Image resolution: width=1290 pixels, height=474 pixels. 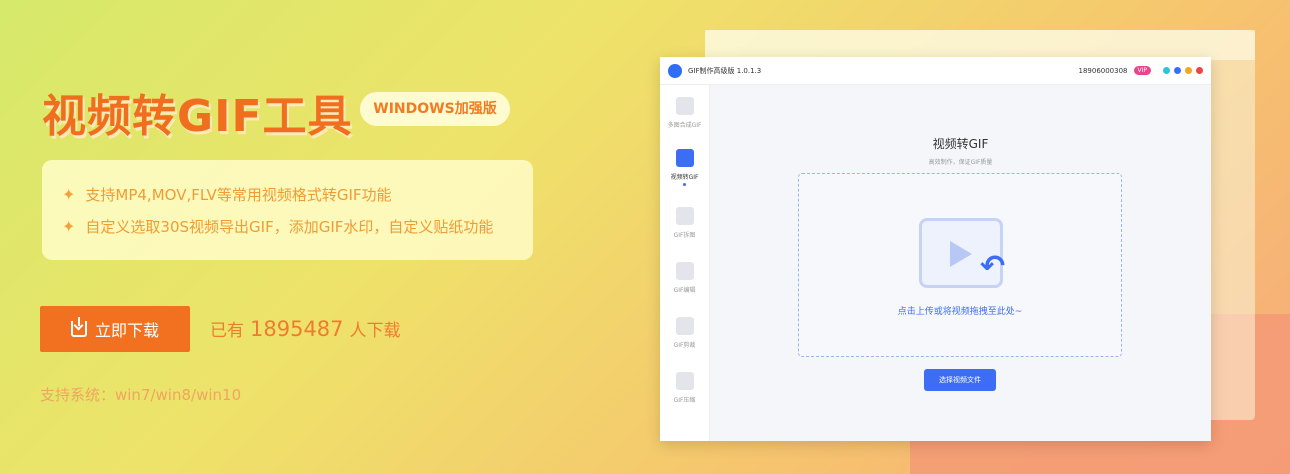 I want to click on hero-title: 视频转GIF工具, so click(x=197, y=116).